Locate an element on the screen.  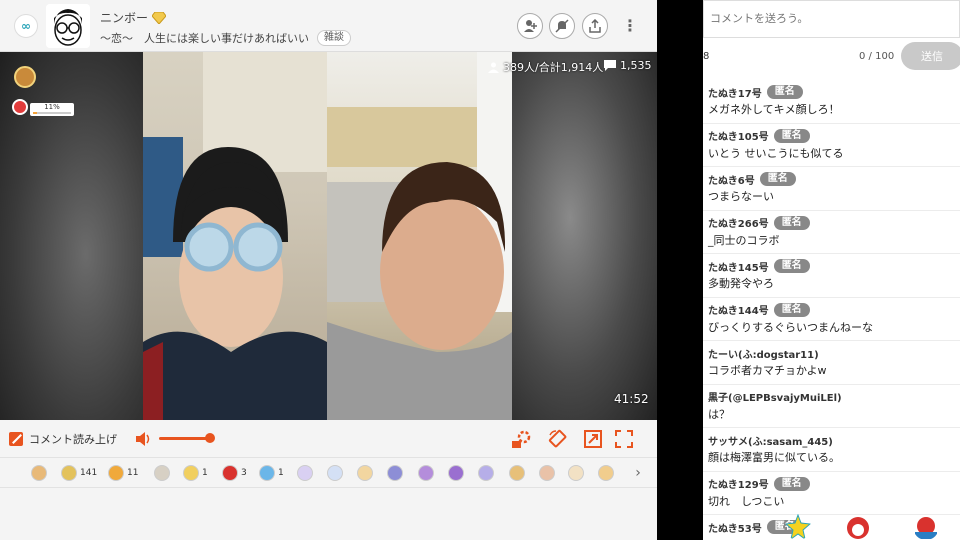
player-footer is located at coordinates (328, 514).